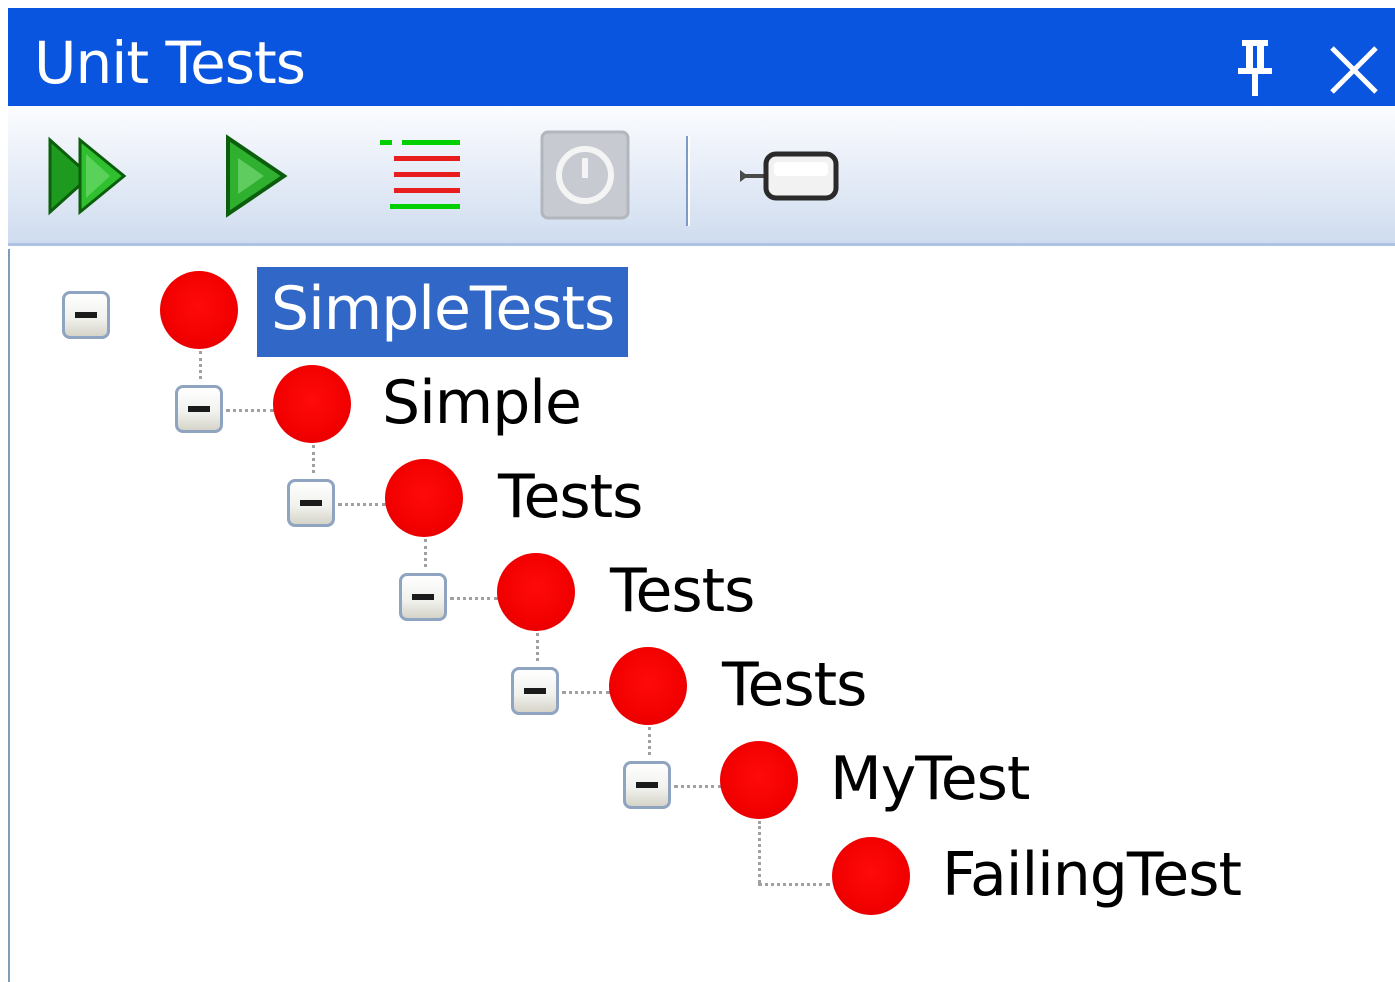 Image resolution: width=1395 pixels, height=982 pixels. Describe the element at coordinates (92, 176) in the screenshot. I see `double-play-icon` at that location.